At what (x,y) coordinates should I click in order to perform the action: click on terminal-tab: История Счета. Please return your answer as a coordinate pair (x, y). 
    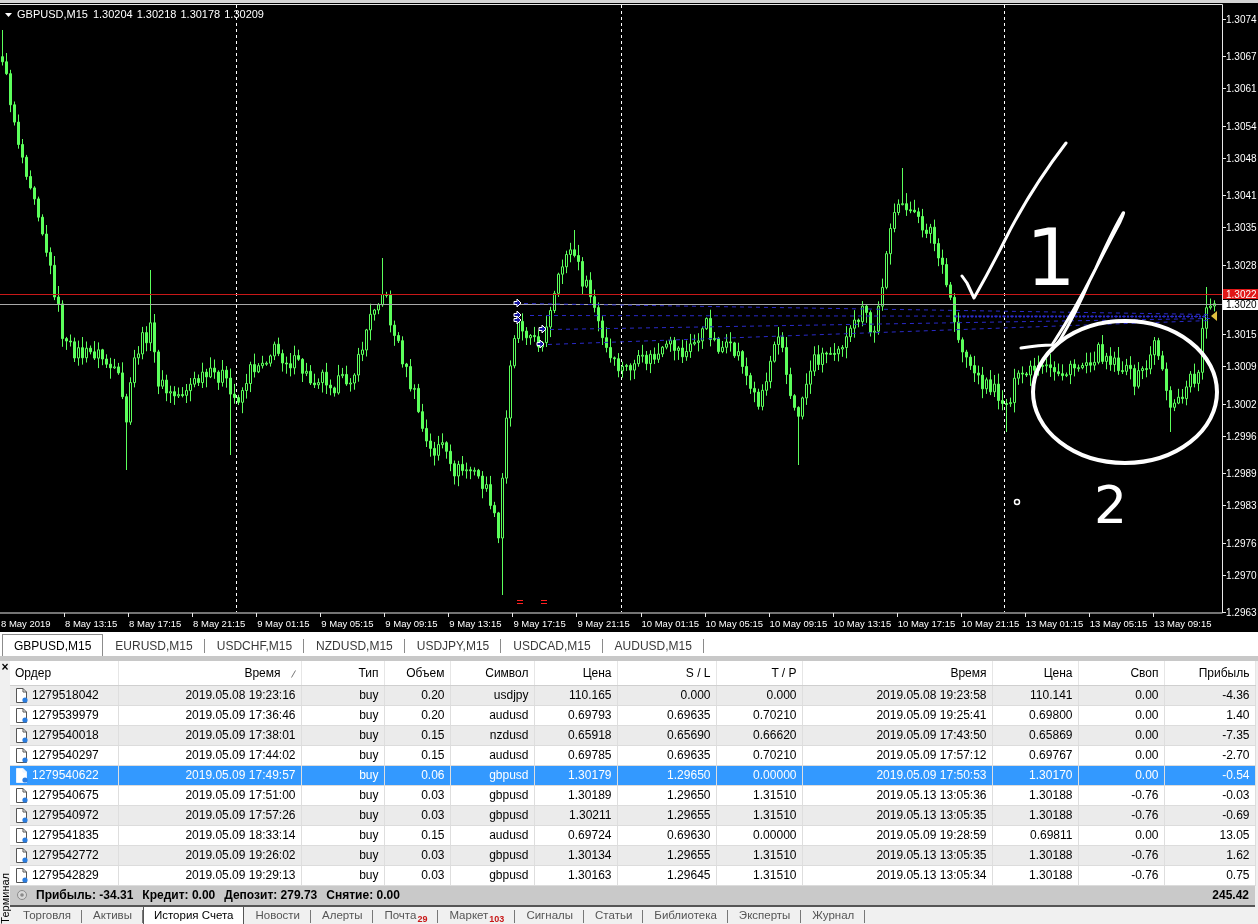
    Looking at the image, I should click on (193, 915).